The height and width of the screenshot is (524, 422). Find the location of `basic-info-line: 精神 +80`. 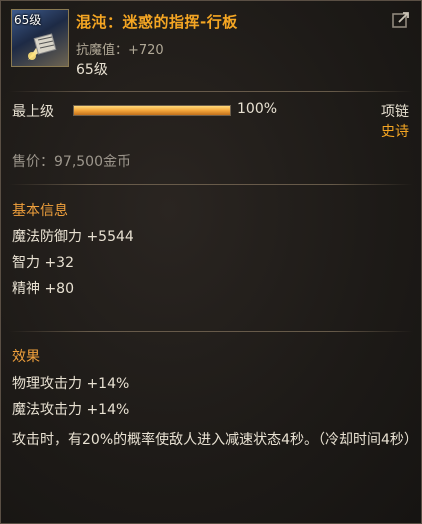

basic-info-line: 精神 +80 is located at coordinates (43, 289).